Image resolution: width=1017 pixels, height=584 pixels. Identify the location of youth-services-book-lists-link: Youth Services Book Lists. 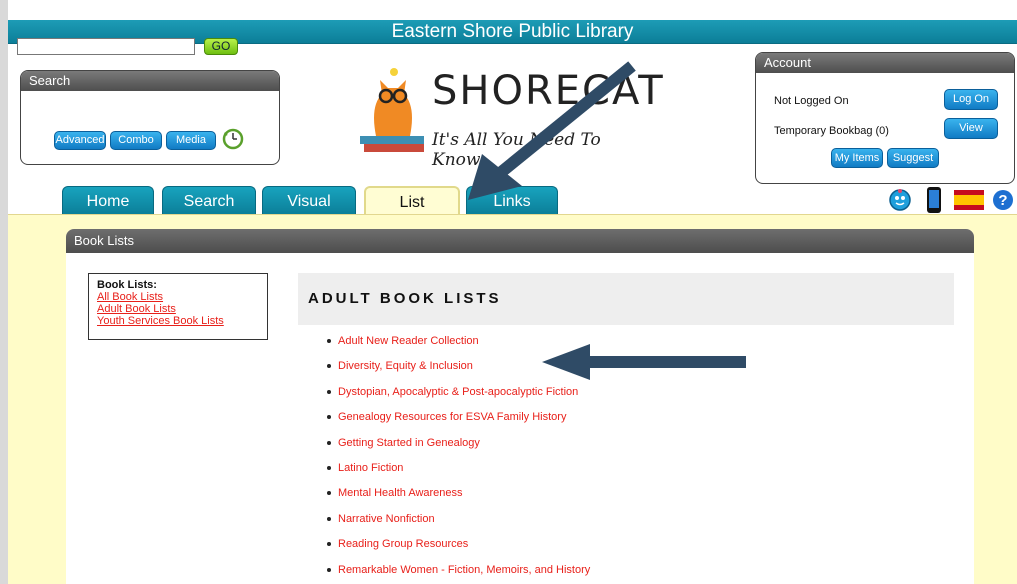
(178, 321).